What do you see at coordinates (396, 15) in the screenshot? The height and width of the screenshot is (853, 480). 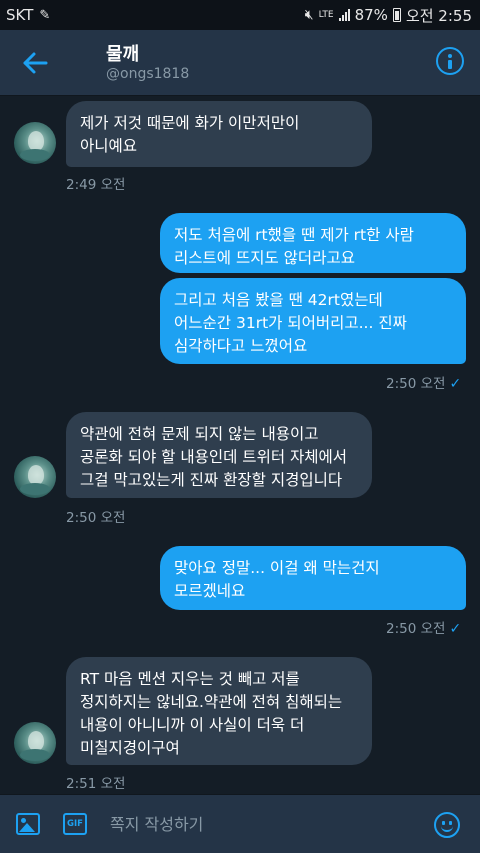 I see `battery-icon` at bounding box center [396, 15].